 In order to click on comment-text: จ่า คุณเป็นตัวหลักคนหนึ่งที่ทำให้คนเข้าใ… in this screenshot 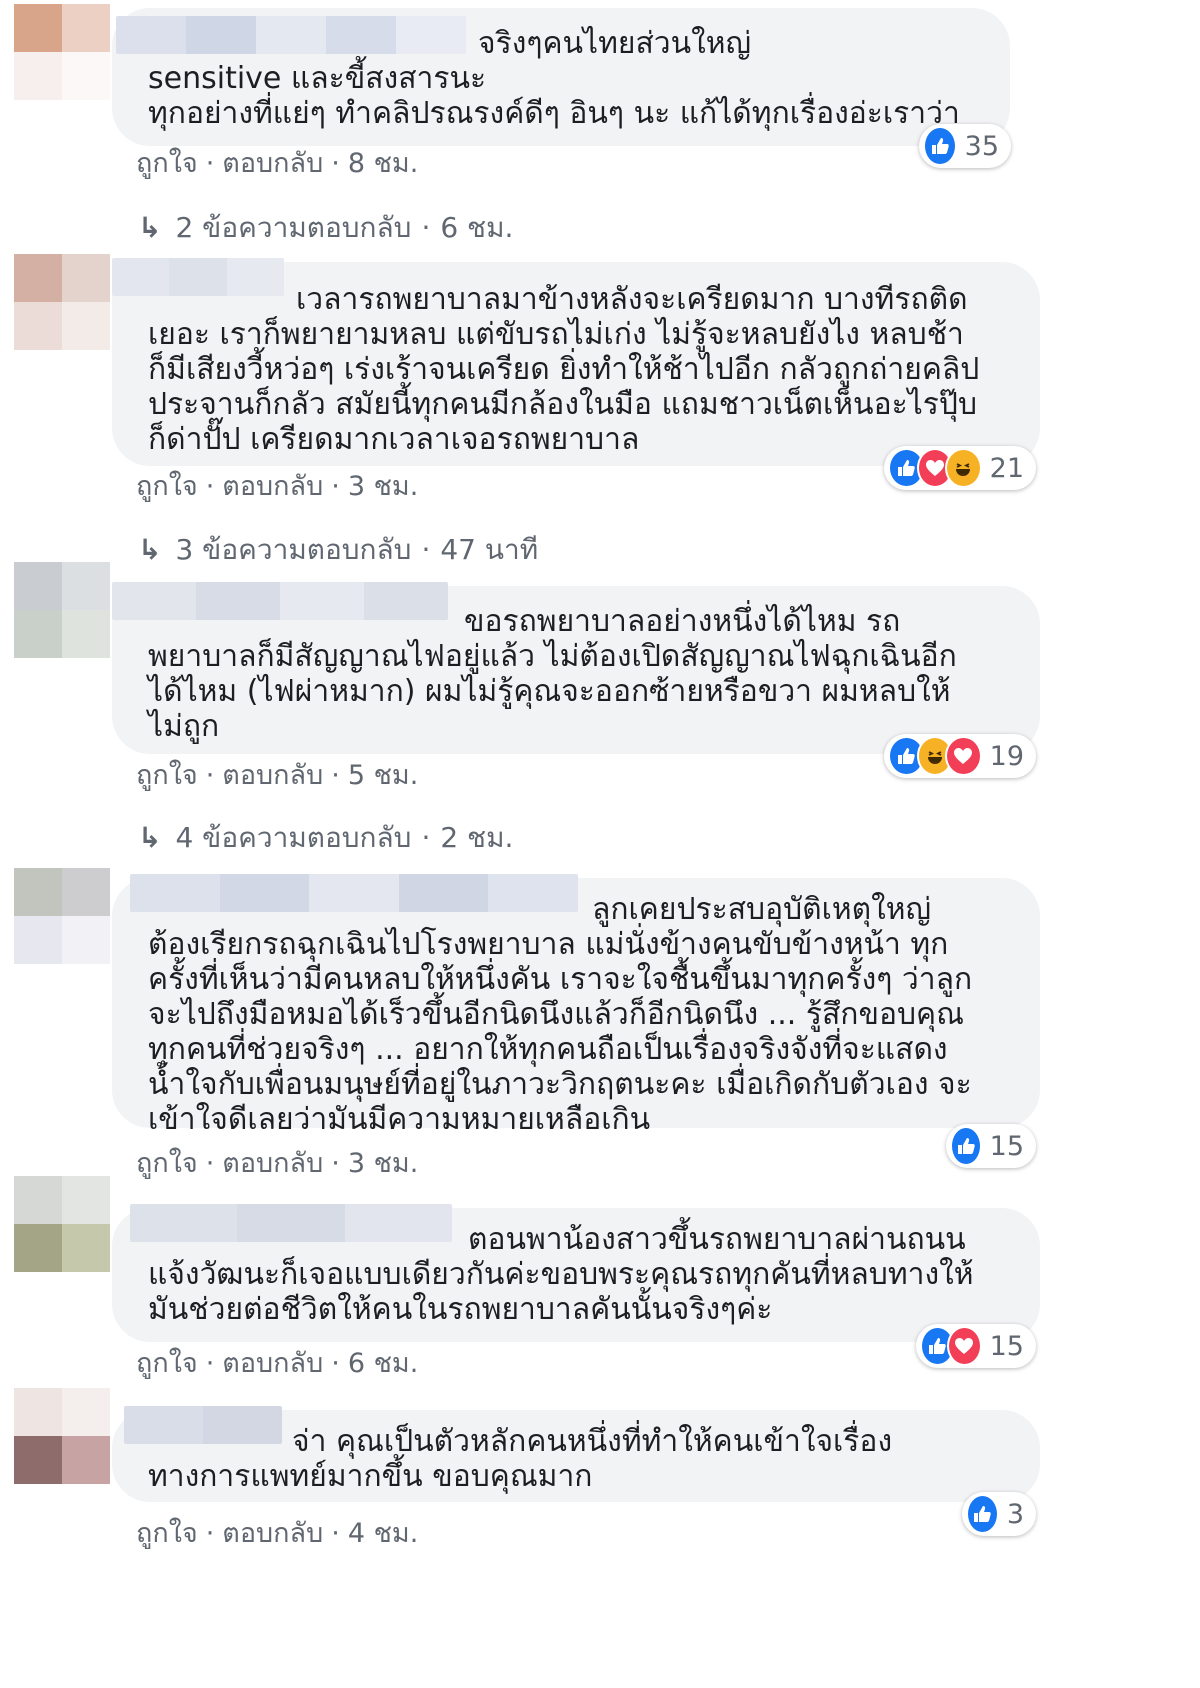, I will do `click(520, 1459)`.